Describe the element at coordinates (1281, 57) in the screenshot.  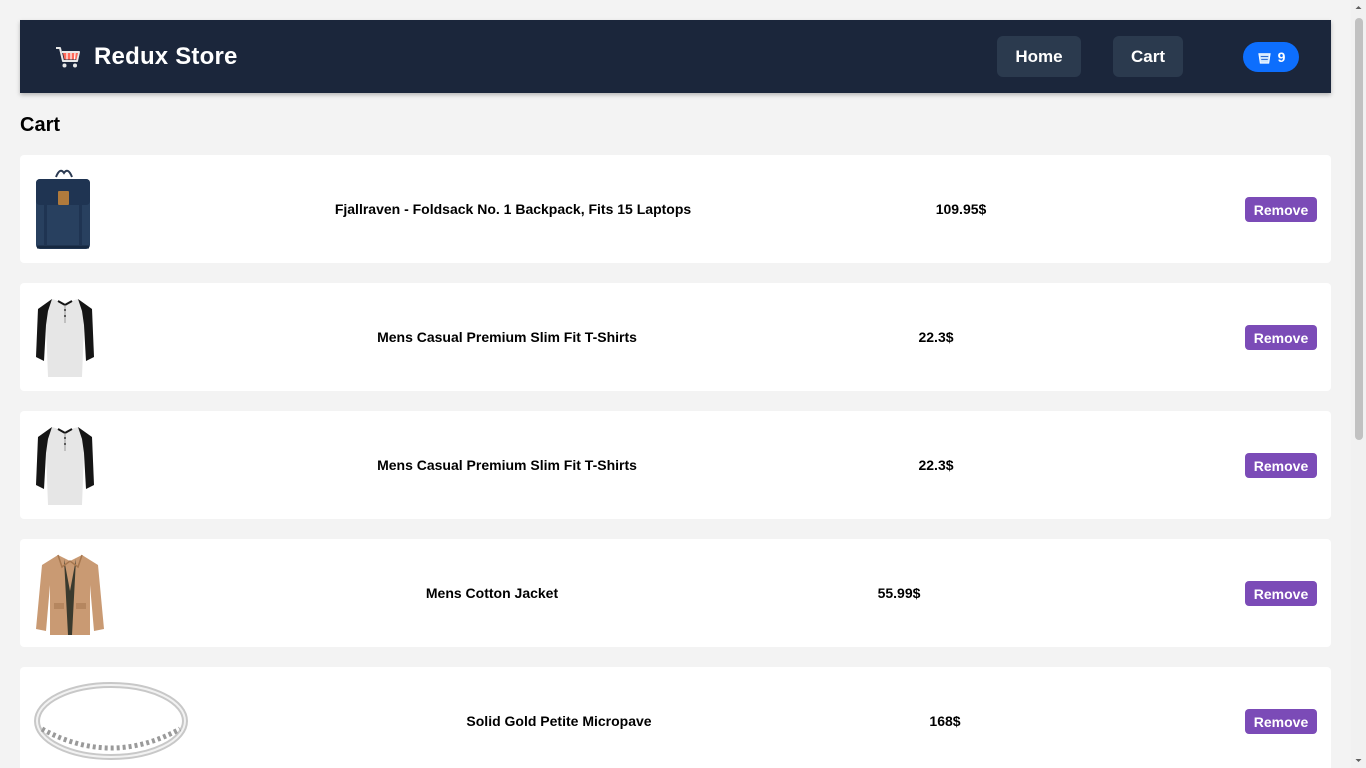
I see `cart-count: 9` at that location.